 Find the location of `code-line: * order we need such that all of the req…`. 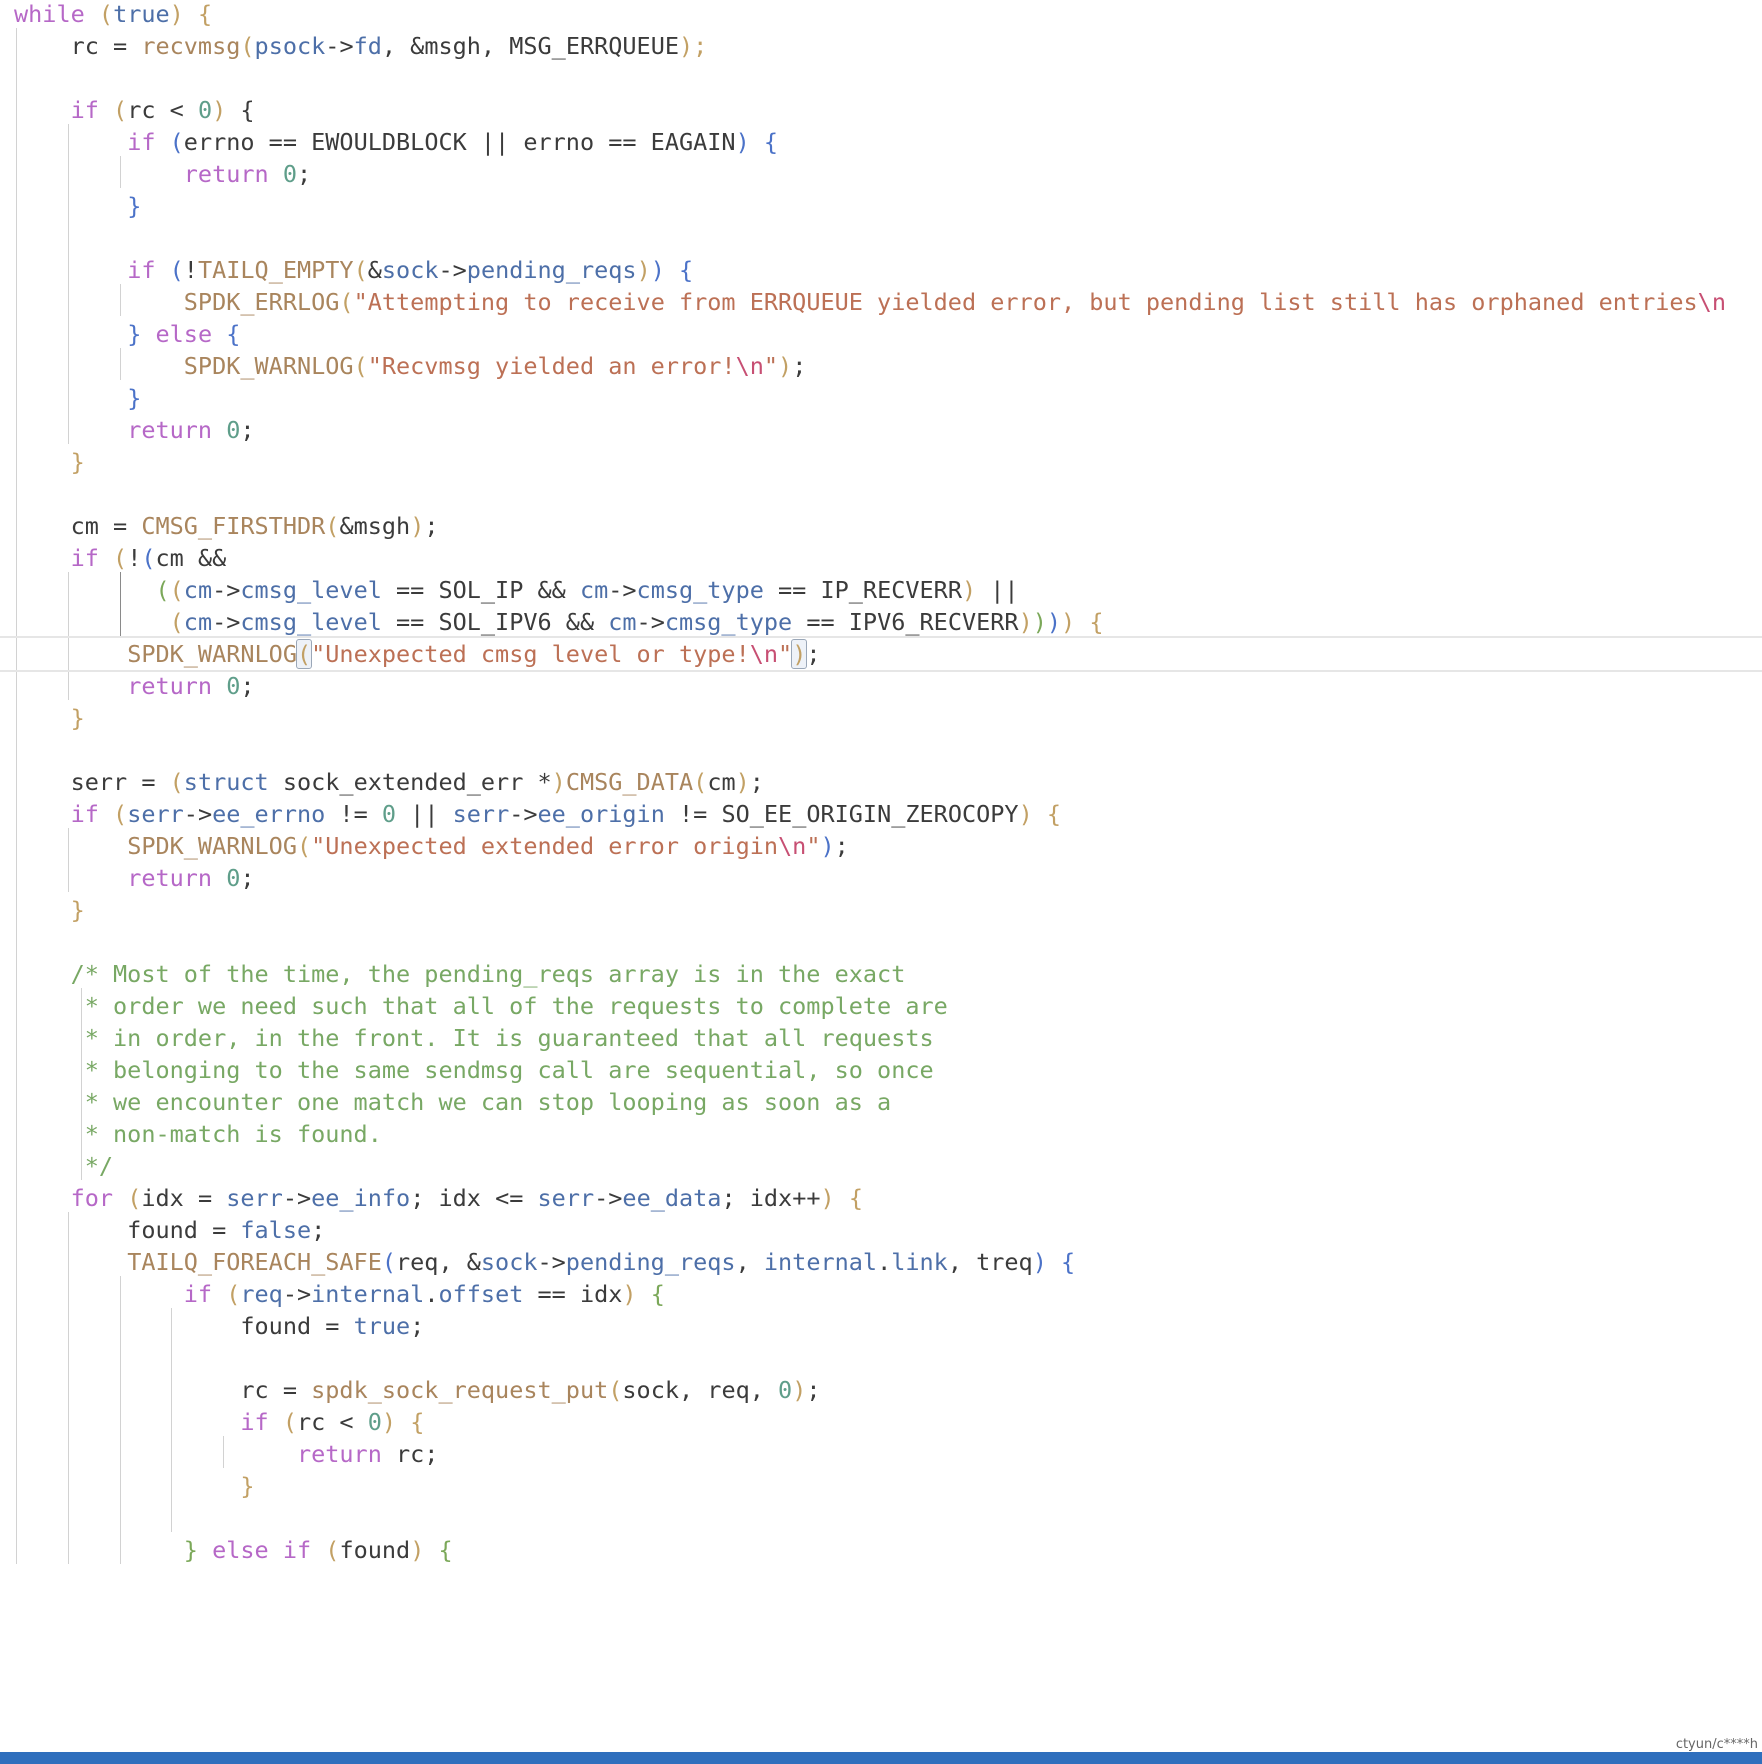

code-line: * order we need such that all of the req… is located at coordinates (474, 1006).